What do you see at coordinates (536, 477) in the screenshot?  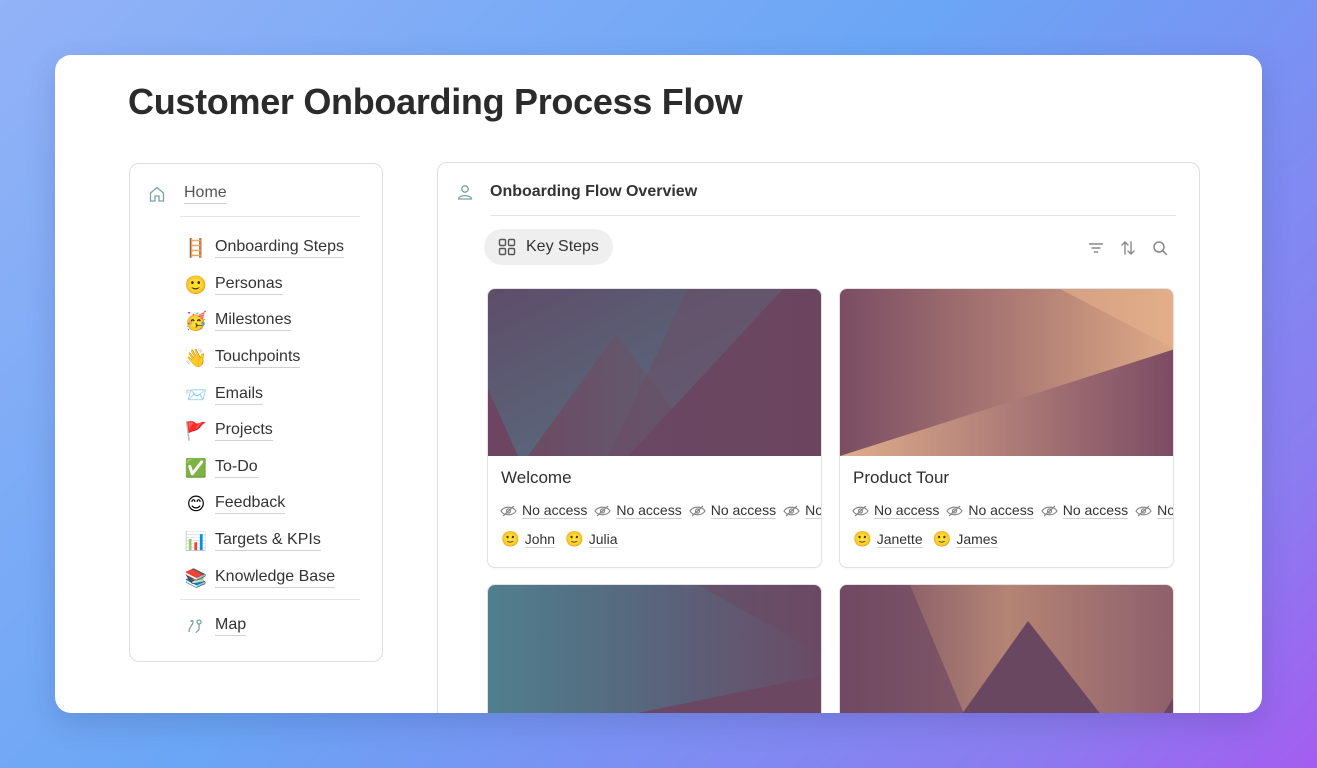 I see `card-title: Welcome` at bounding box center [536, 477].